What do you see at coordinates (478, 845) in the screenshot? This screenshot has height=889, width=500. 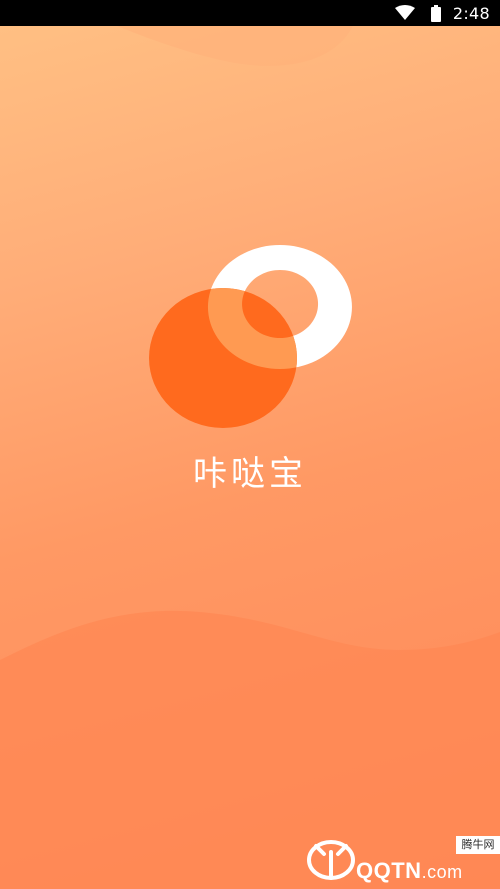 I see `watermark-site-label: 腾牛网` at bounding box center [478, 845].